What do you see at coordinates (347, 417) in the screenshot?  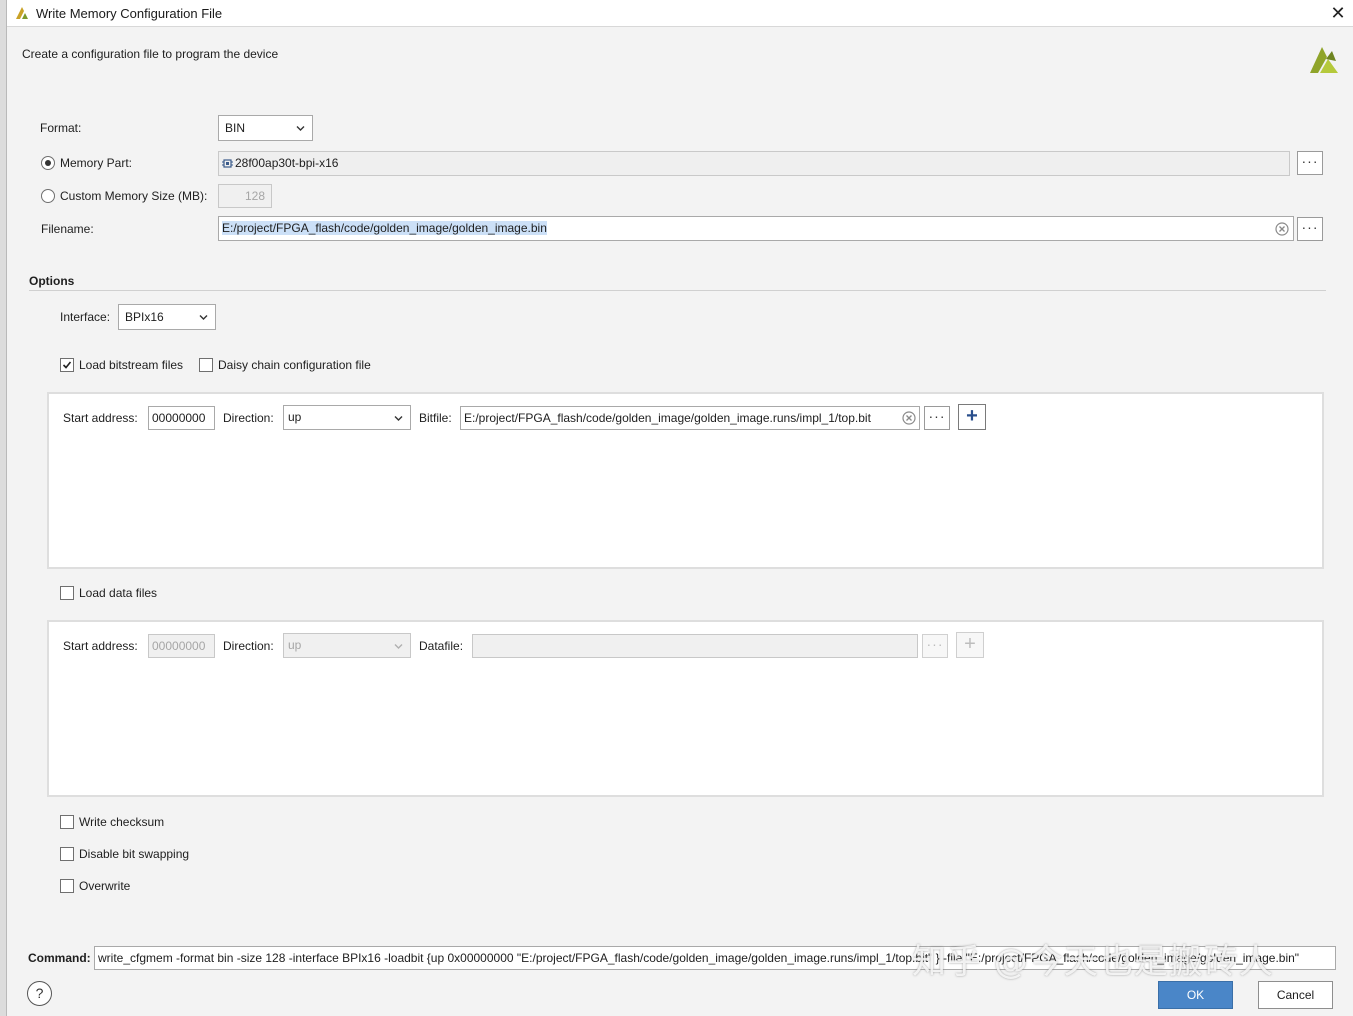 I see `bitstream-direction-select: up` at bounding box center [347, 417].